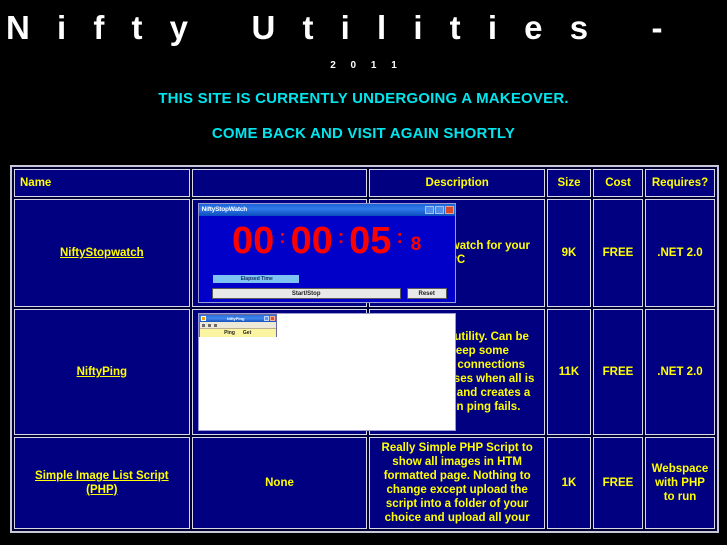 The height and width of the screenshot is (545, 727). Describe the element at coordinates (237, 332) in the screenshot. I see `ping-toolbar: Ping Get` at that location.